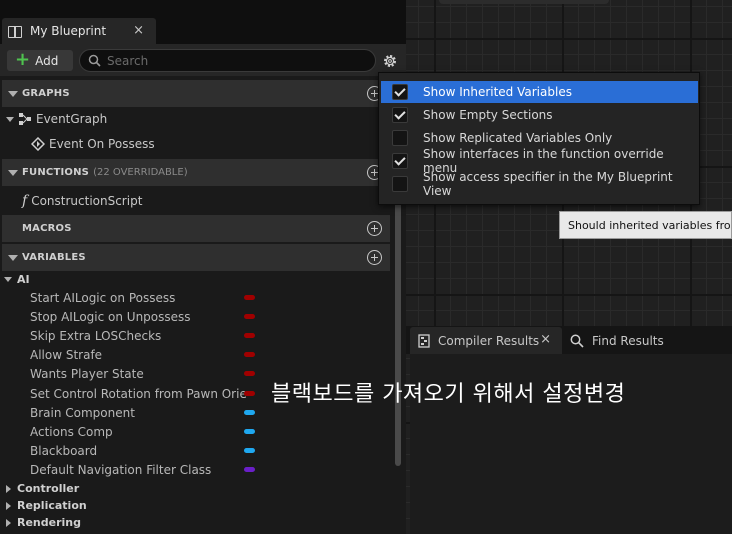  I want to click on scrollbar, so click(398, 327).